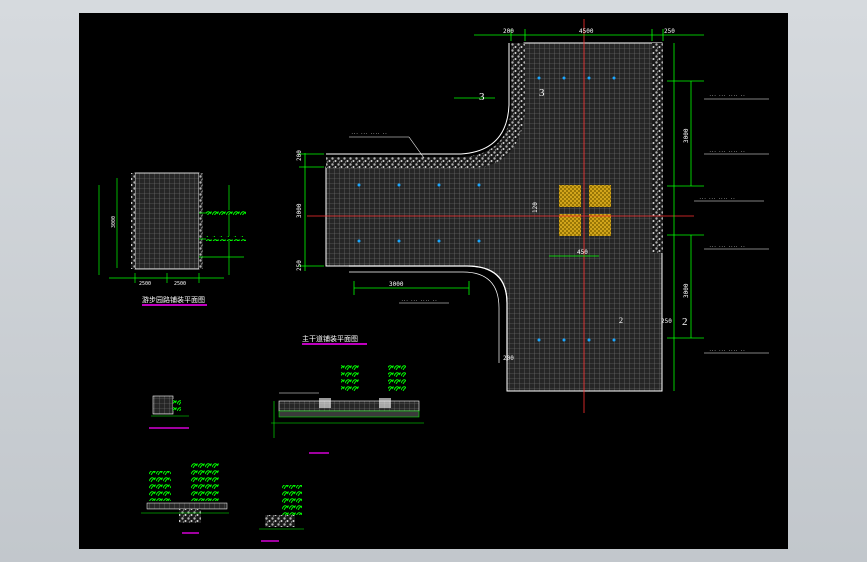 The image size is (867, 562). Describe the element at coordinates (173, 299) in the screenshot. I see `title-small-plan: 游步园路铺装平面图` at that location.